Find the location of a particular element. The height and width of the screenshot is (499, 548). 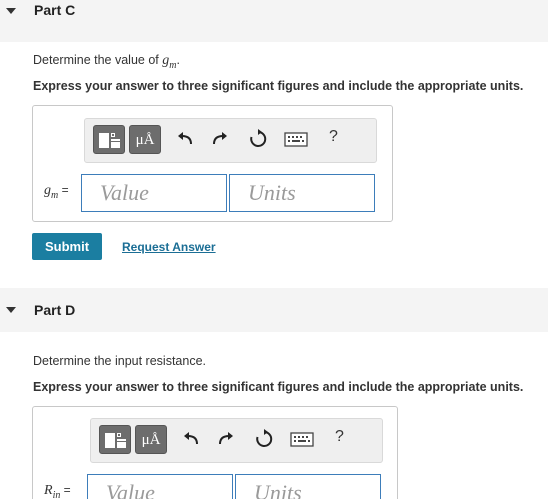

part-c-prompt: Determine the value of gm. is located at coordinates (106, 62).